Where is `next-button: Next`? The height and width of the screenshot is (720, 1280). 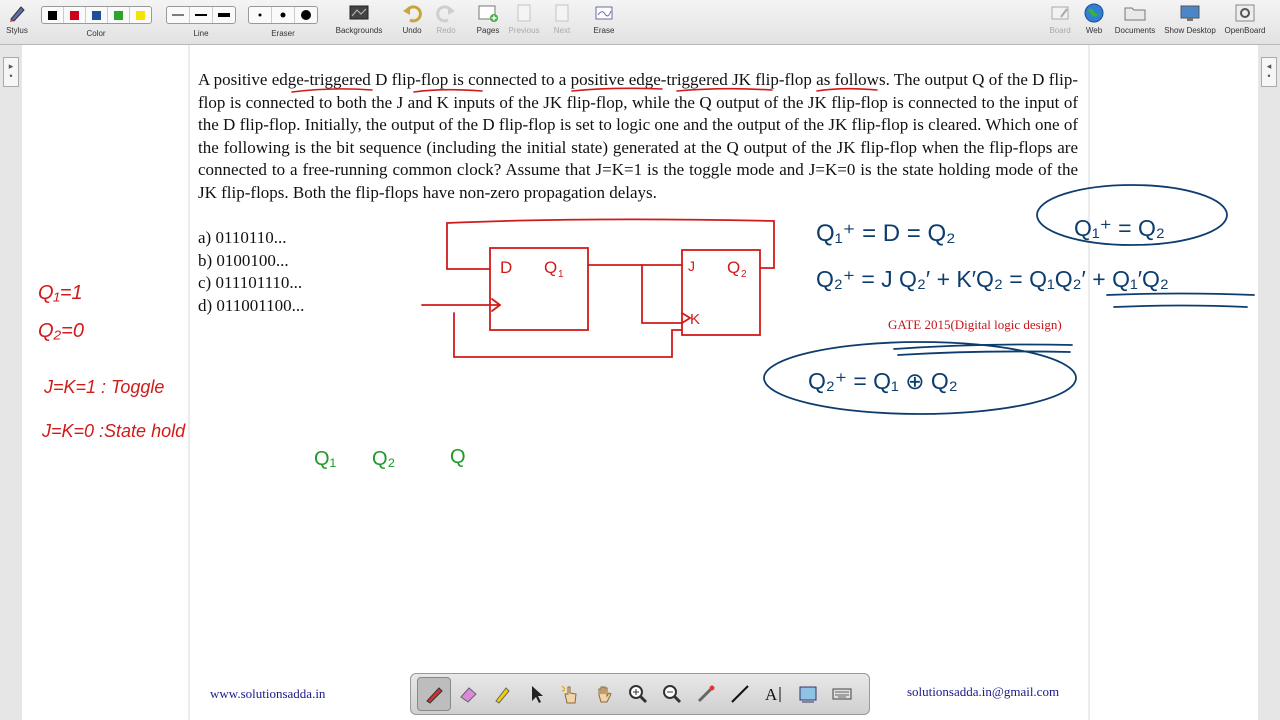 next-button: Next is located at coordinates (562, 22).